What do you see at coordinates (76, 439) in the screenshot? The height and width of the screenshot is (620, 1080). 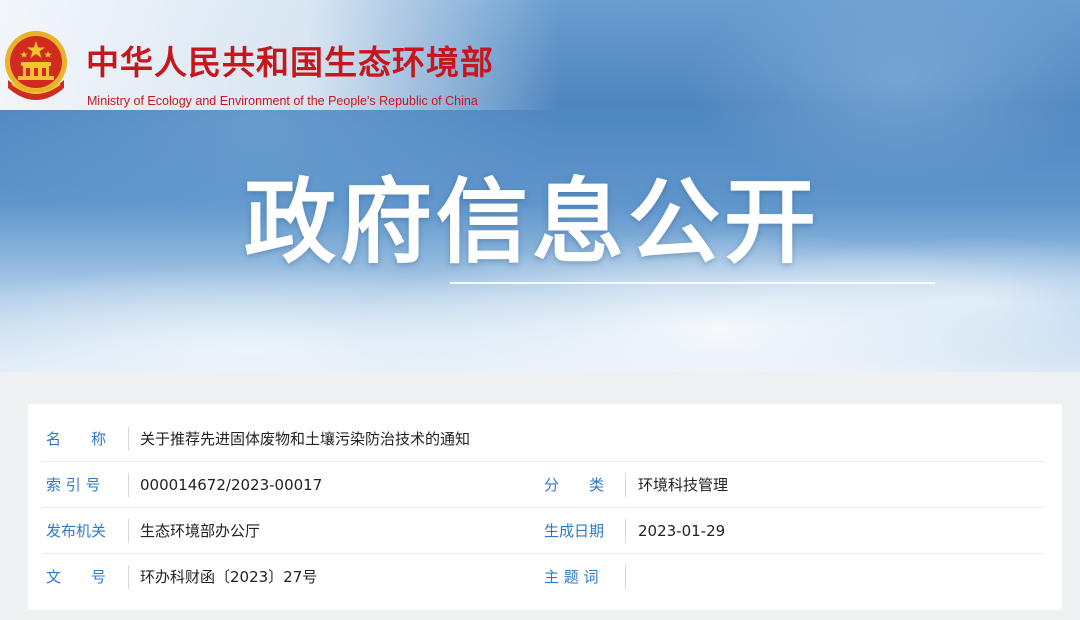 I see `name-label: 名 称` at bounding box center [76, 439].